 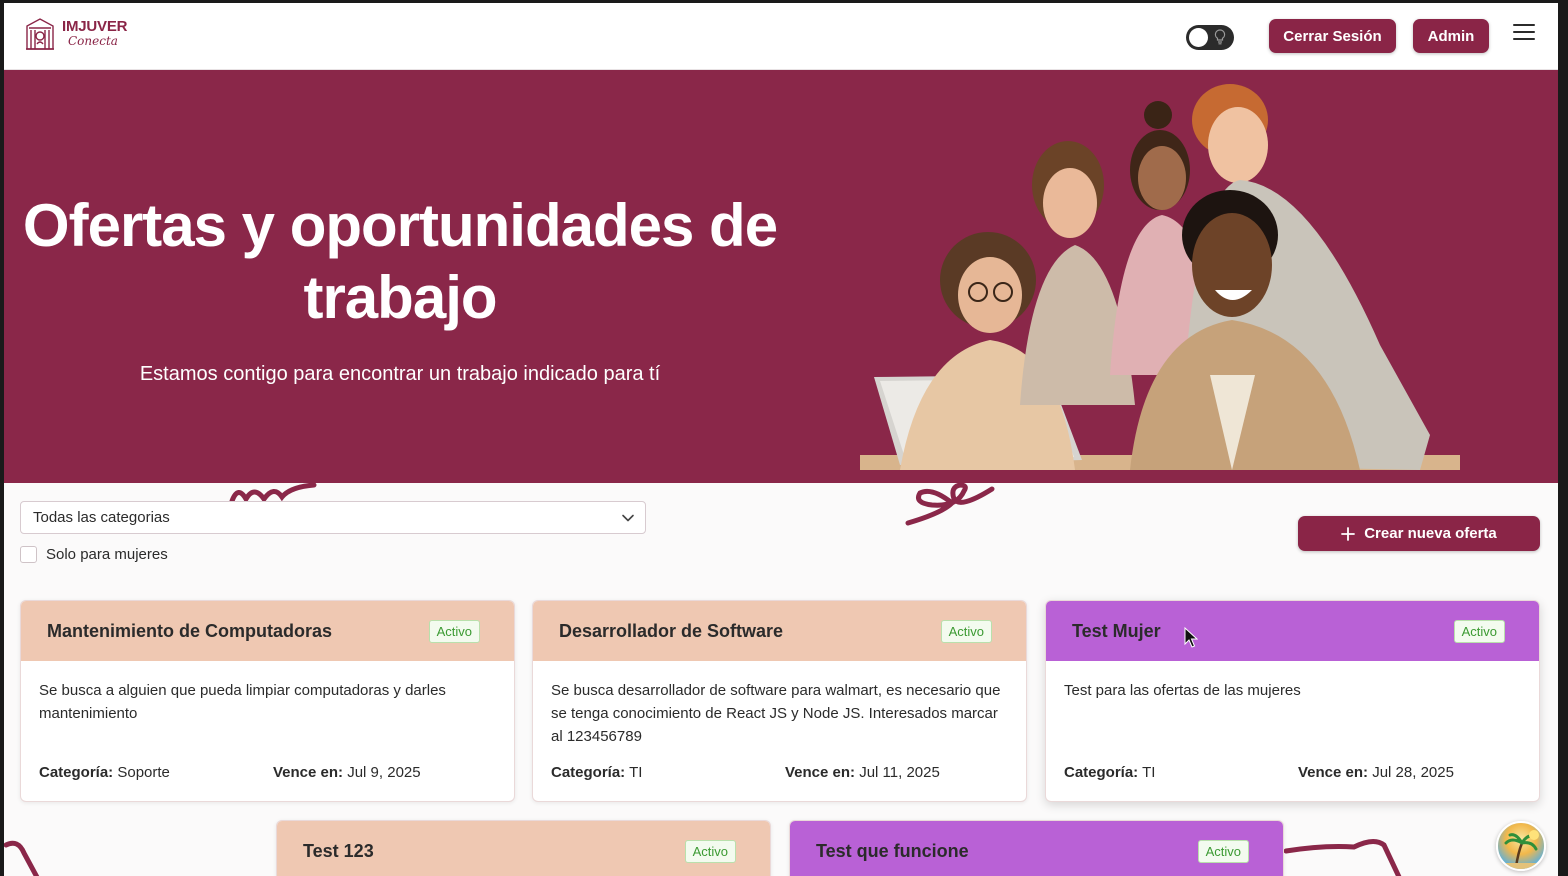 What do you see at coordinates (333, 517) in the screenshot?
I see `category-select: Todas las categorias` at bounding box center [333, 517].